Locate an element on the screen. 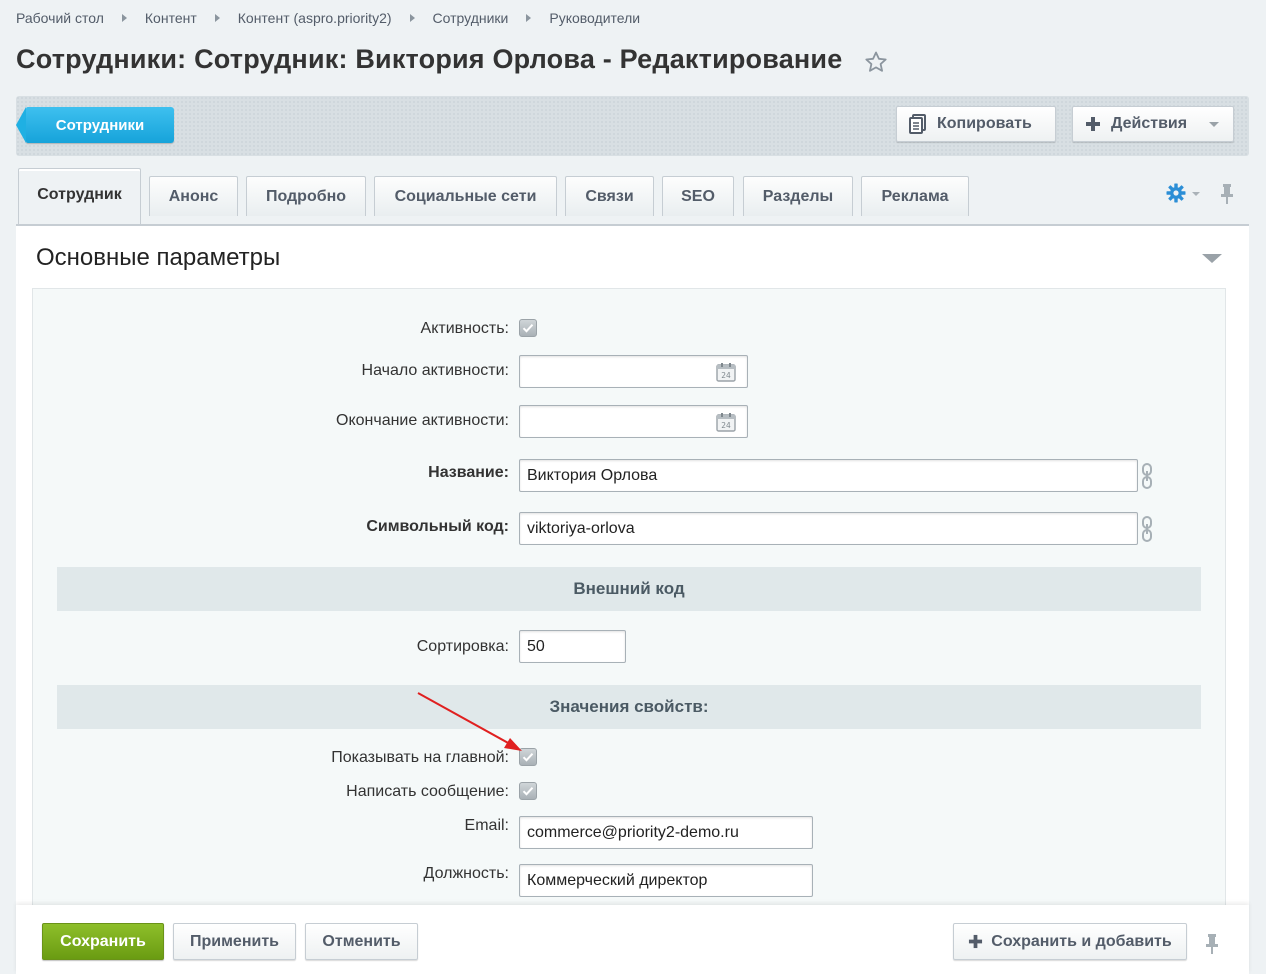 This screenshot has width=1266, height=974. active-from-label: Начало активности: is located at coordinates (435, 370).